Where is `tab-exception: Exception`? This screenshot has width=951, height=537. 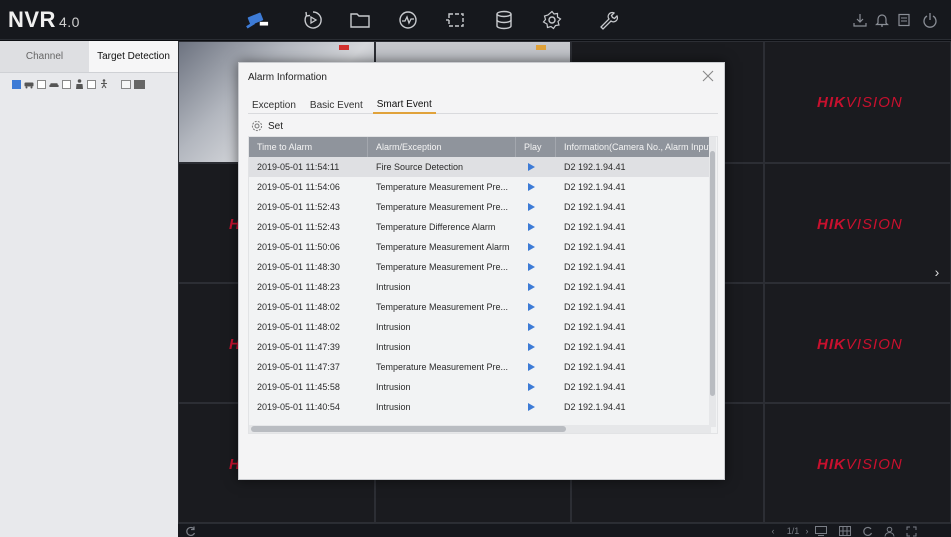 tab-exception: Exception is located at coordinates (274, 105).